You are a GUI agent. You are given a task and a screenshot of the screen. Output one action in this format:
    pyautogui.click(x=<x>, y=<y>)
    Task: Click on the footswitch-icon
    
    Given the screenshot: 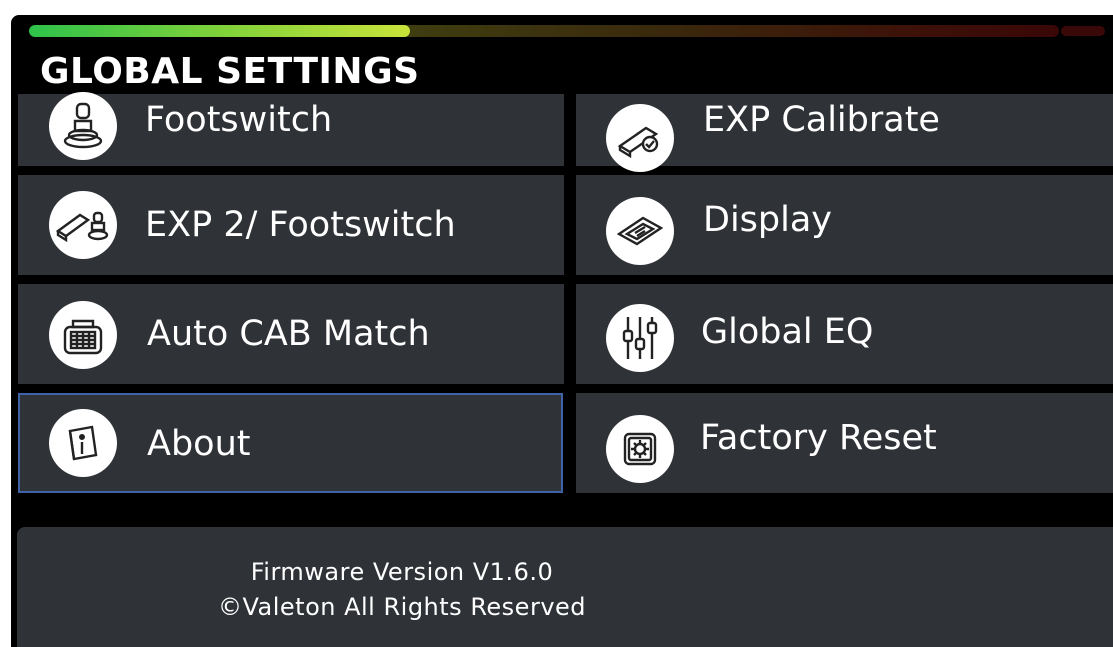 What is the action you would take?
    pyautogui.click(x=83, y=126)
    